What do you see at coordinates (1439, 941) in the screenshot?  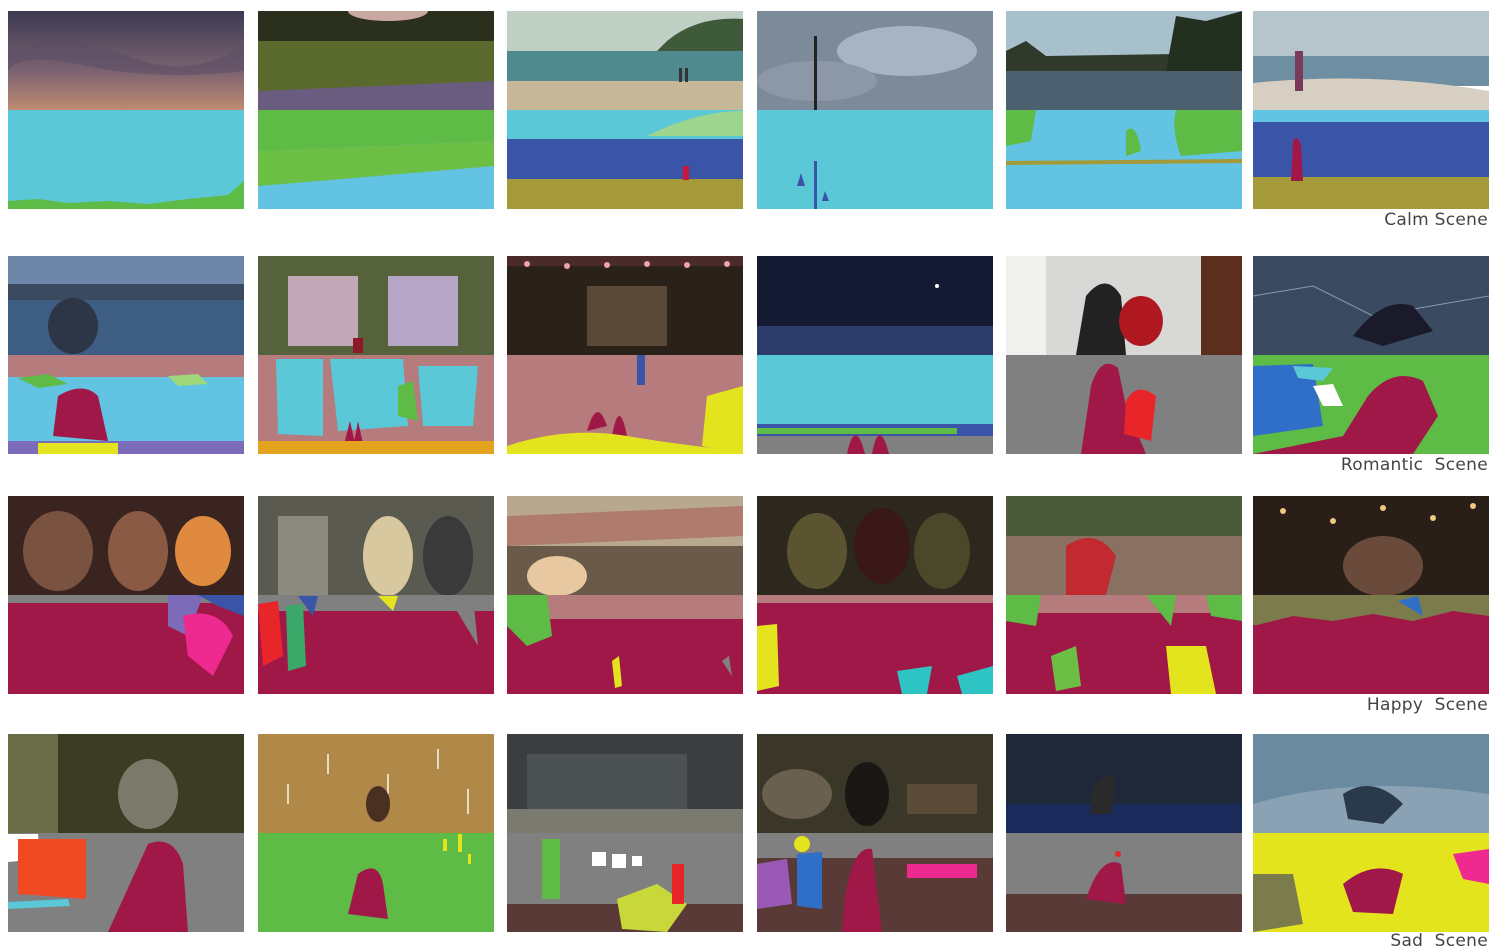 I see `row-label-sad: Sad Scene` at bounding box center [1439, 941].